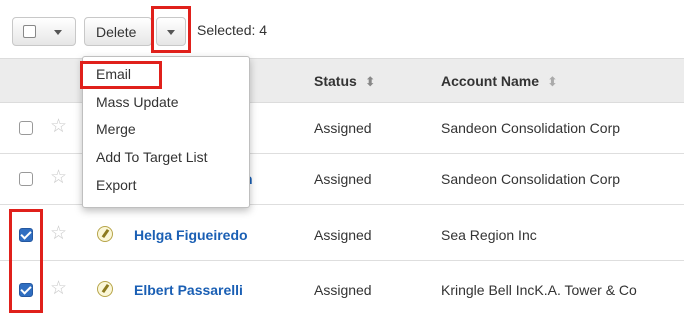 Image resolution: width=684 pixels, height=313 pixels. I want to click on menu-item-mass-update: Mass Update, so click(137, 102).